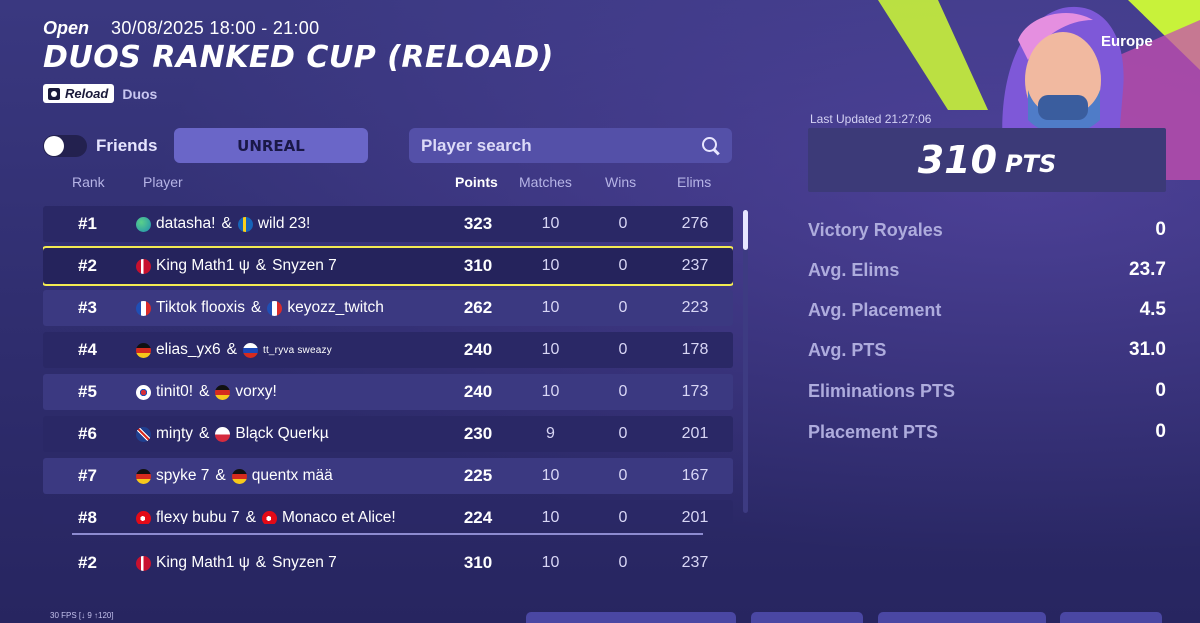 The image size is (1200, 623). What do you see at coordinates (388, 563) in the screenshot?
I see `leaderboard-row-own: #2 King Math1 ψ & Snyzen 7 310 10 0 237` at bounding box center [388, 563].